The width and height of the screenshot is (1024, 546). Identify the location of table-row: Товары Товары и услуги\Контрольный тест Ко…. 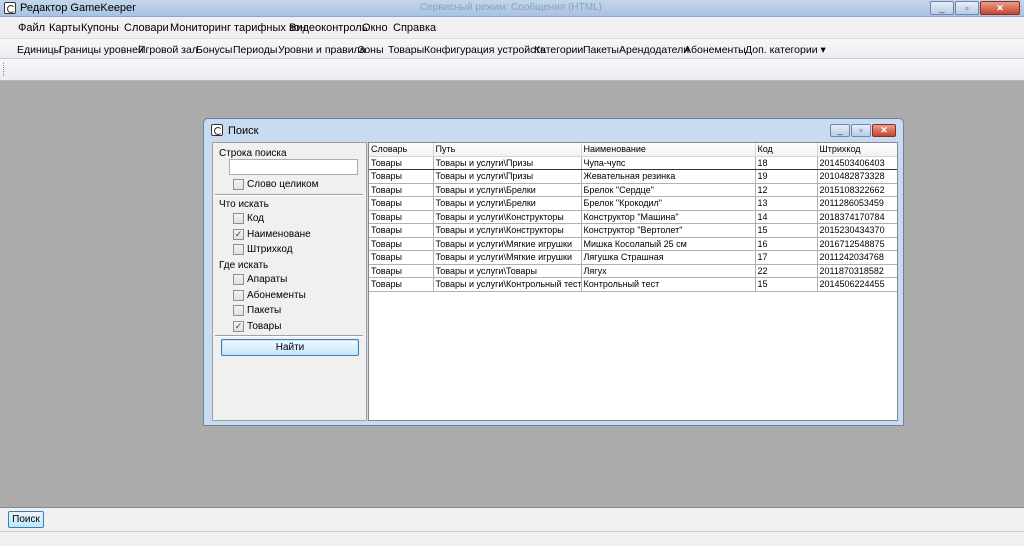
(633, 284).